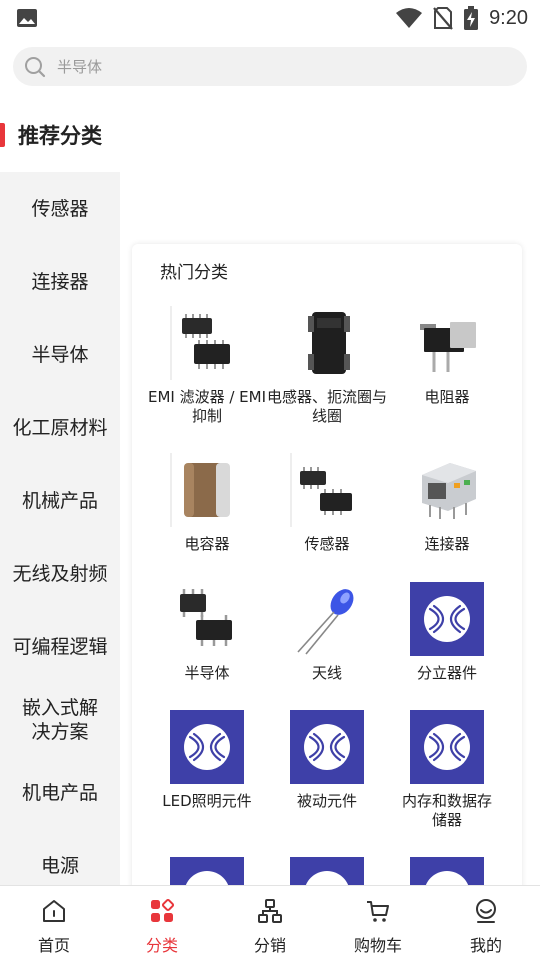 The width and height of the screenshot is (540, 960). What do you see at coordinates (508, 17) in the screenshot?
I see `status-time: 9:20` at bounding box center [508, 17].